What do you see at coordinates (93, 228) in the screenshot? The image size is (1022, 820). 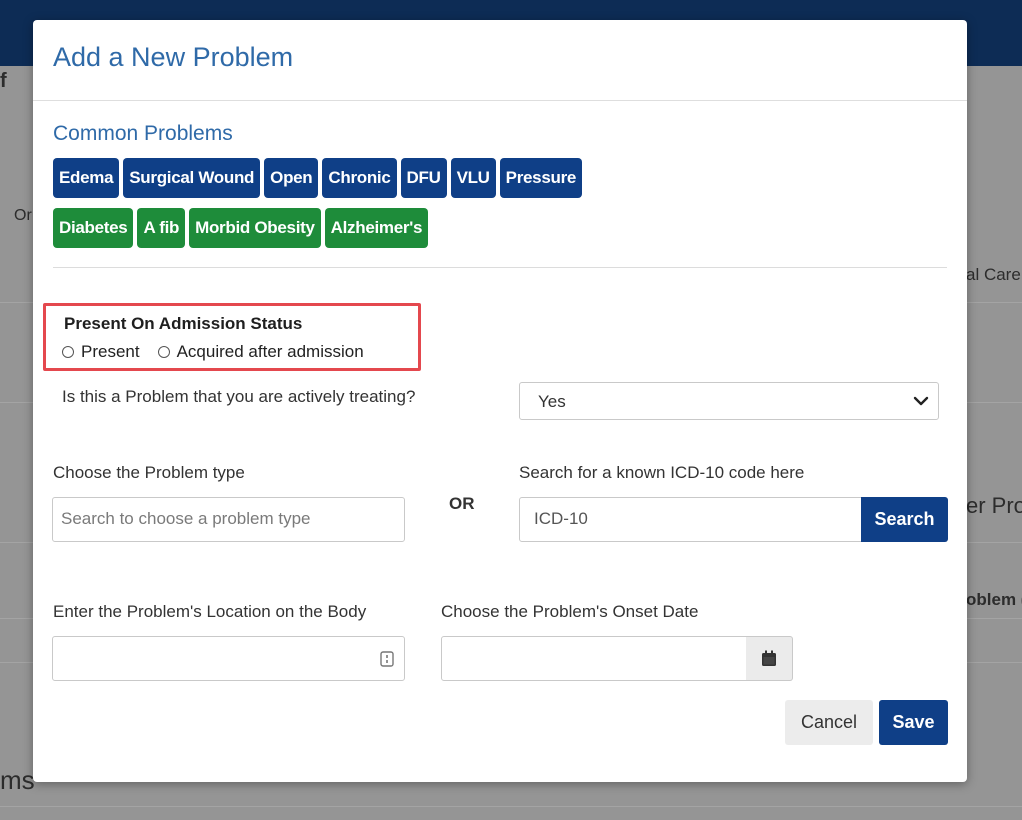 I see `chip-diabetes: Diabetes` at bounding box center [93, 228].